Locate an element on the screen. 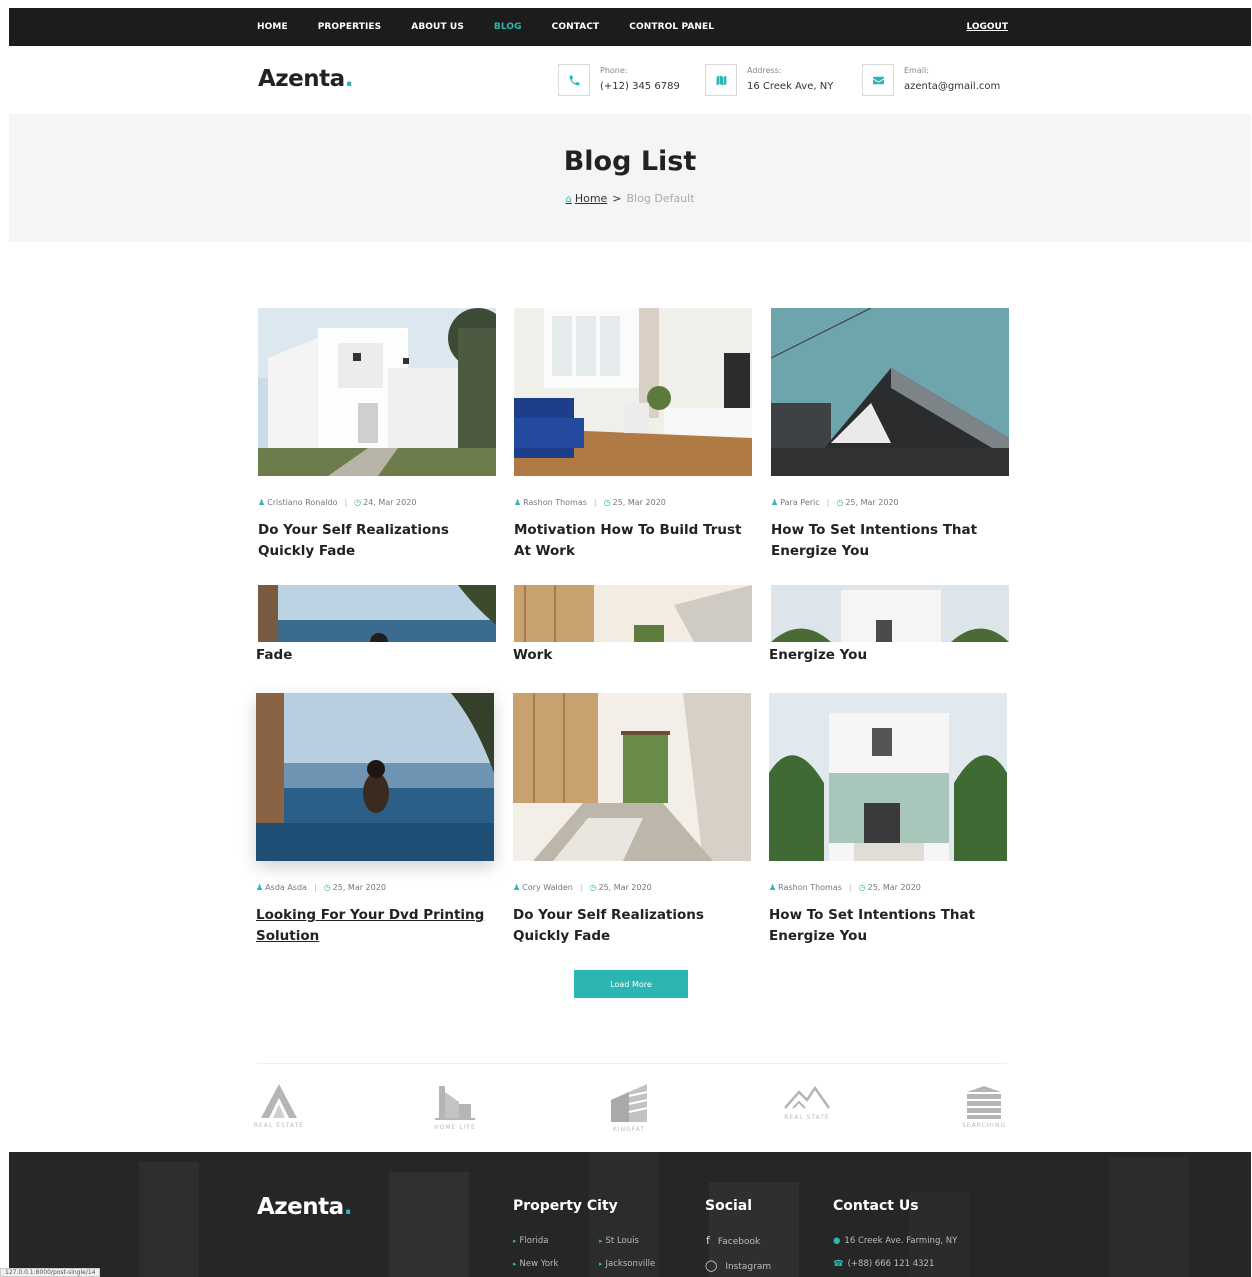  footer-link-instagram: ◯ Instagram is located at coordinates (738, 1265).